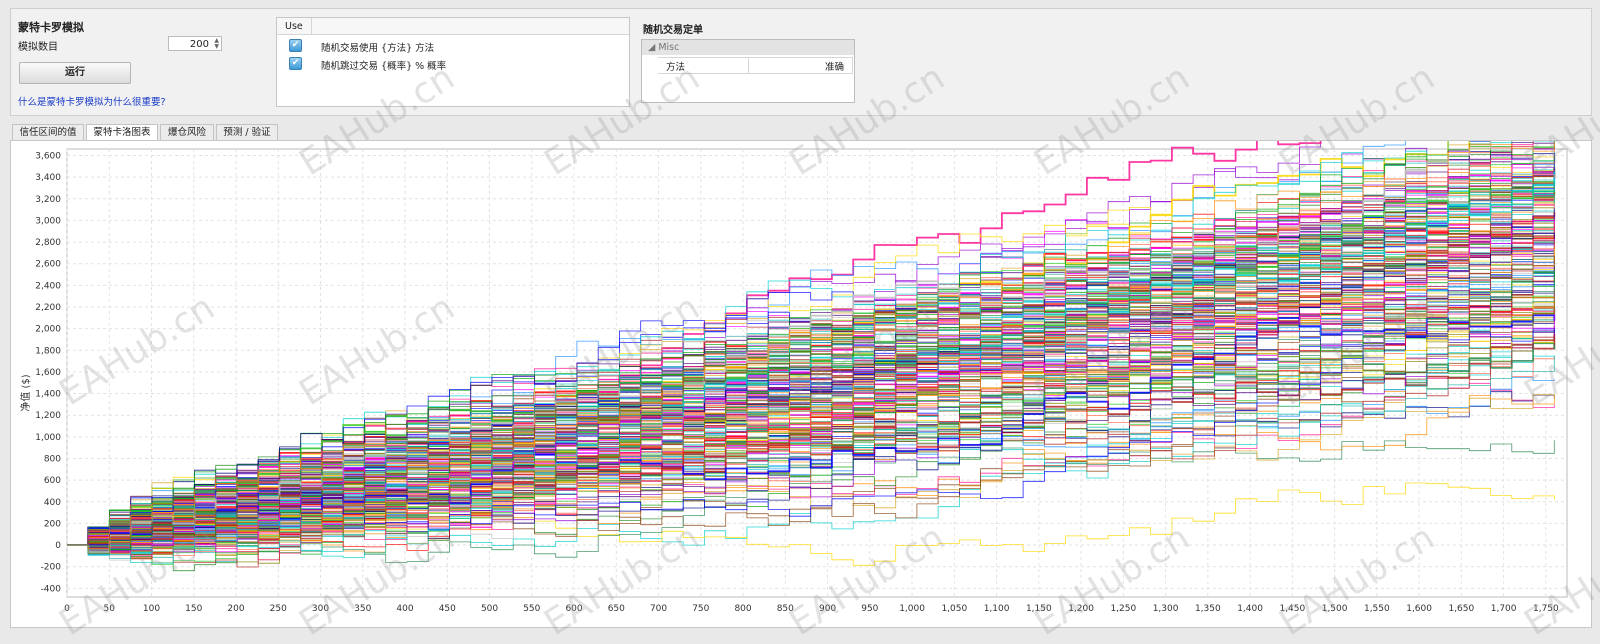  Describe the element at coordinates (700, 609) in the screenshot. I see `x-tick-label: 750` at that location.